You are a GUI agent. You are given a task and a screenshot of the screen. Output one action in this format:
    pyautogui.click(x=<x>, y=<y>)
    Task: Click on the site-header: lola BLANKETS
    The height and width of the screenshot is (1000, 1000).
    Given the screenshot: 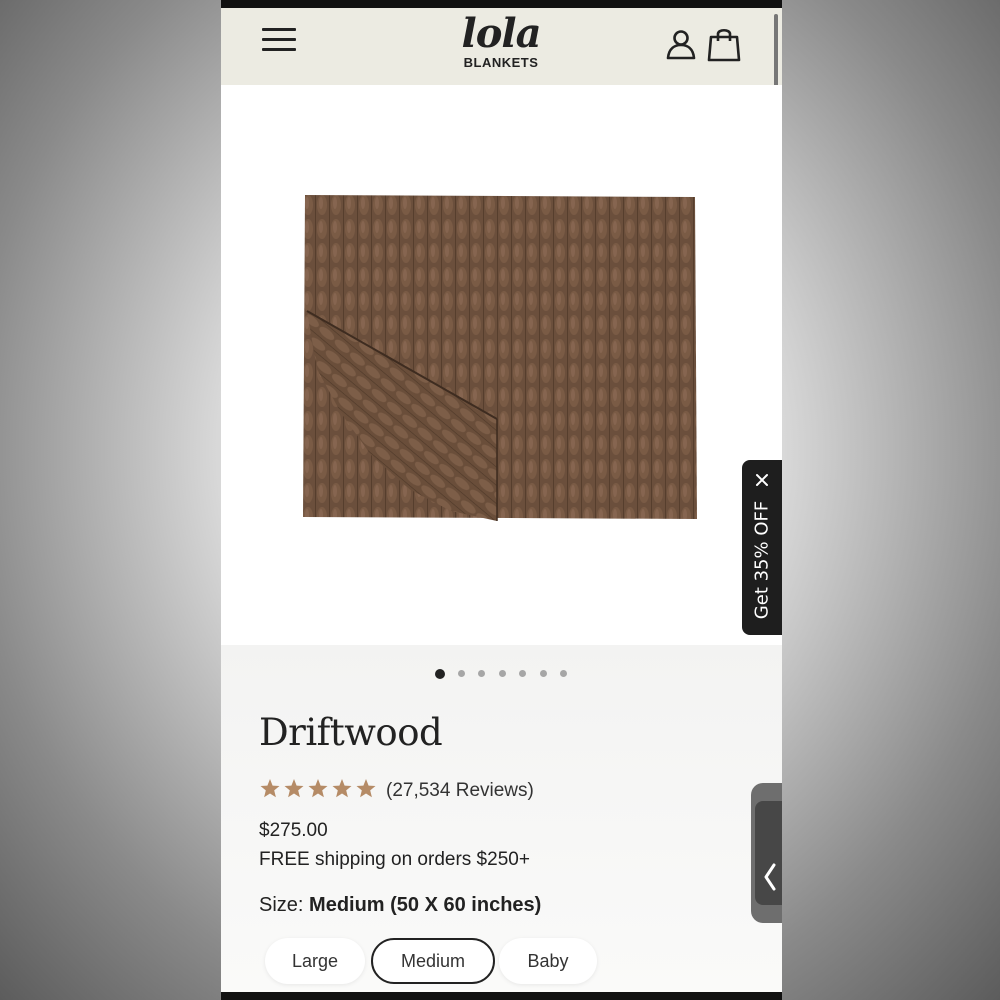 What is the action you would take?
    pyautogui.click(x=501, y=47)
    